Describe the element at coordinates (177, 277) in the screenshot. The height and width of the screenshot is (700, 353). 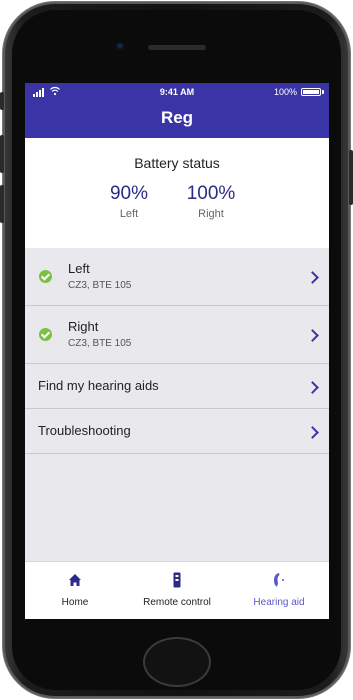
I see `device-row-left: Left CZ3, BTE 105` at that location.